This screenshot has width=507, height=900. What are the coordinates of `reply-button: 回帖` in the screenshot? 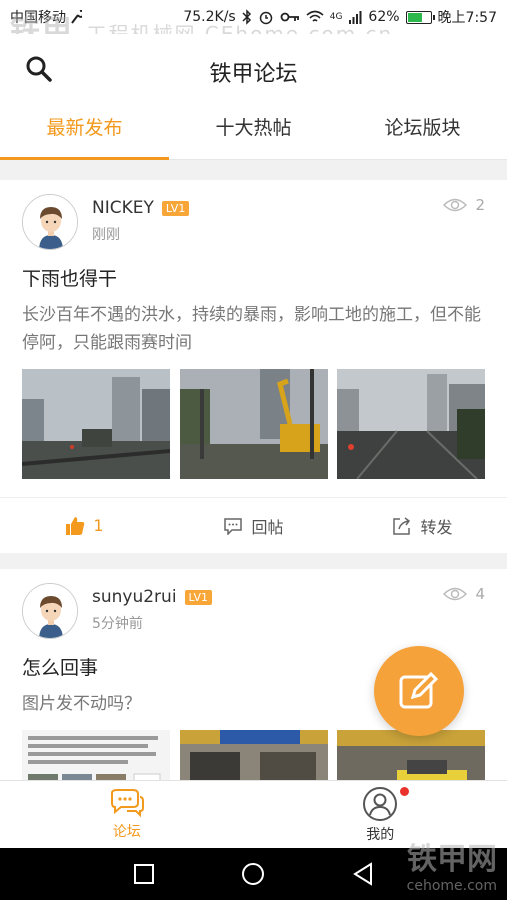 It's located at (253, 525).